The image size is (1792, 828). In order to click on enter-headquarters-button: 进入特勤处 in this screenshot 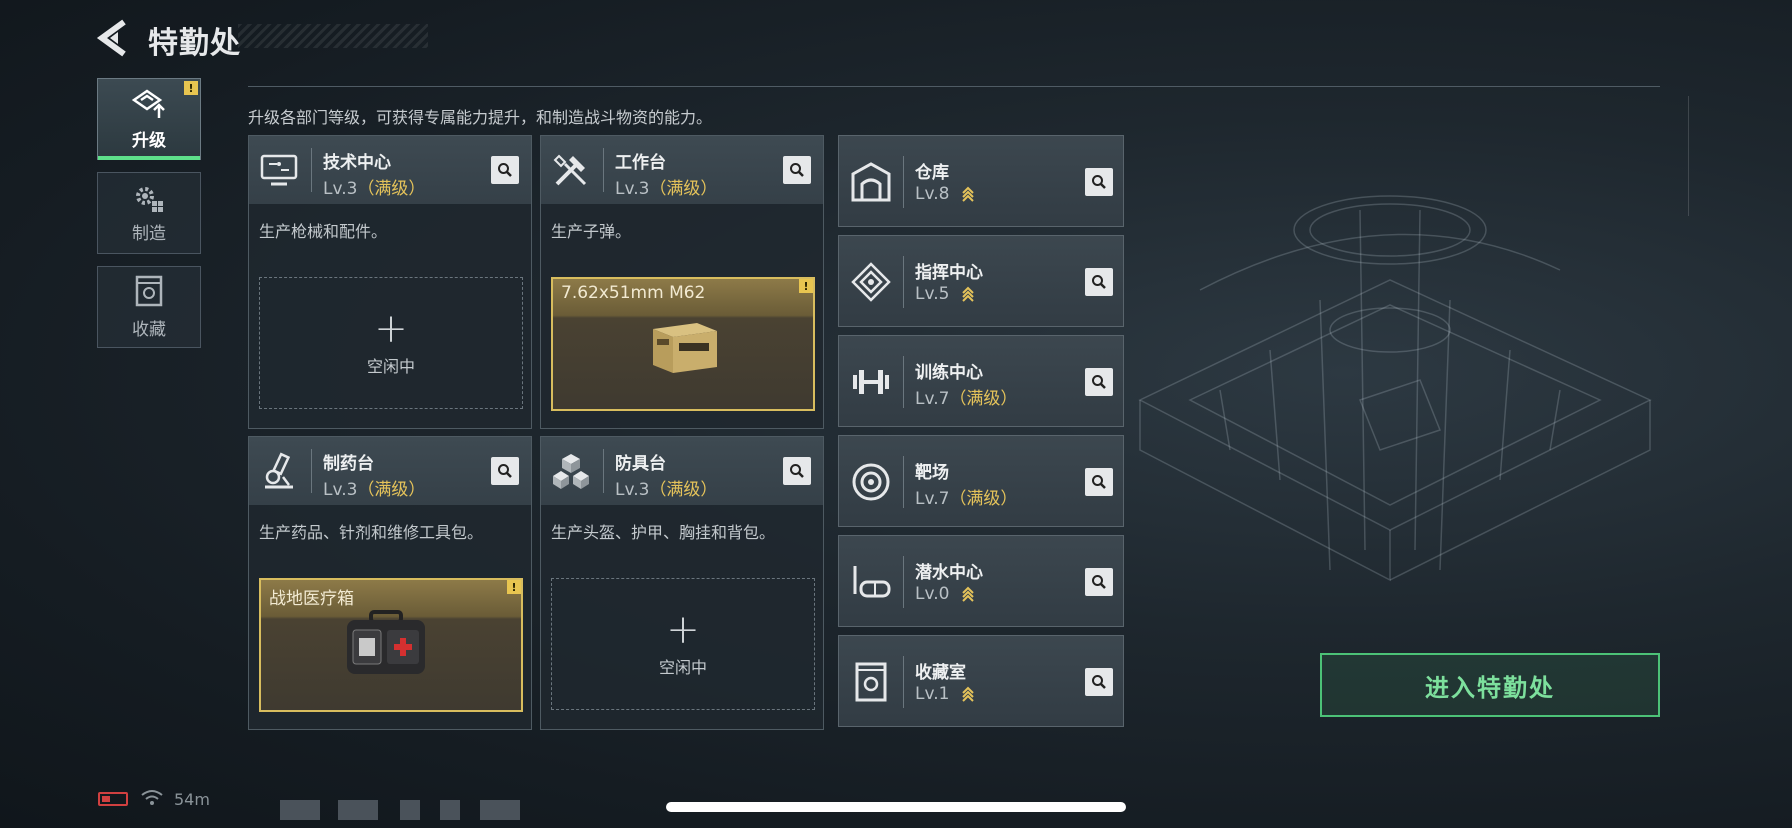, I will do `click(1490, 685)`.